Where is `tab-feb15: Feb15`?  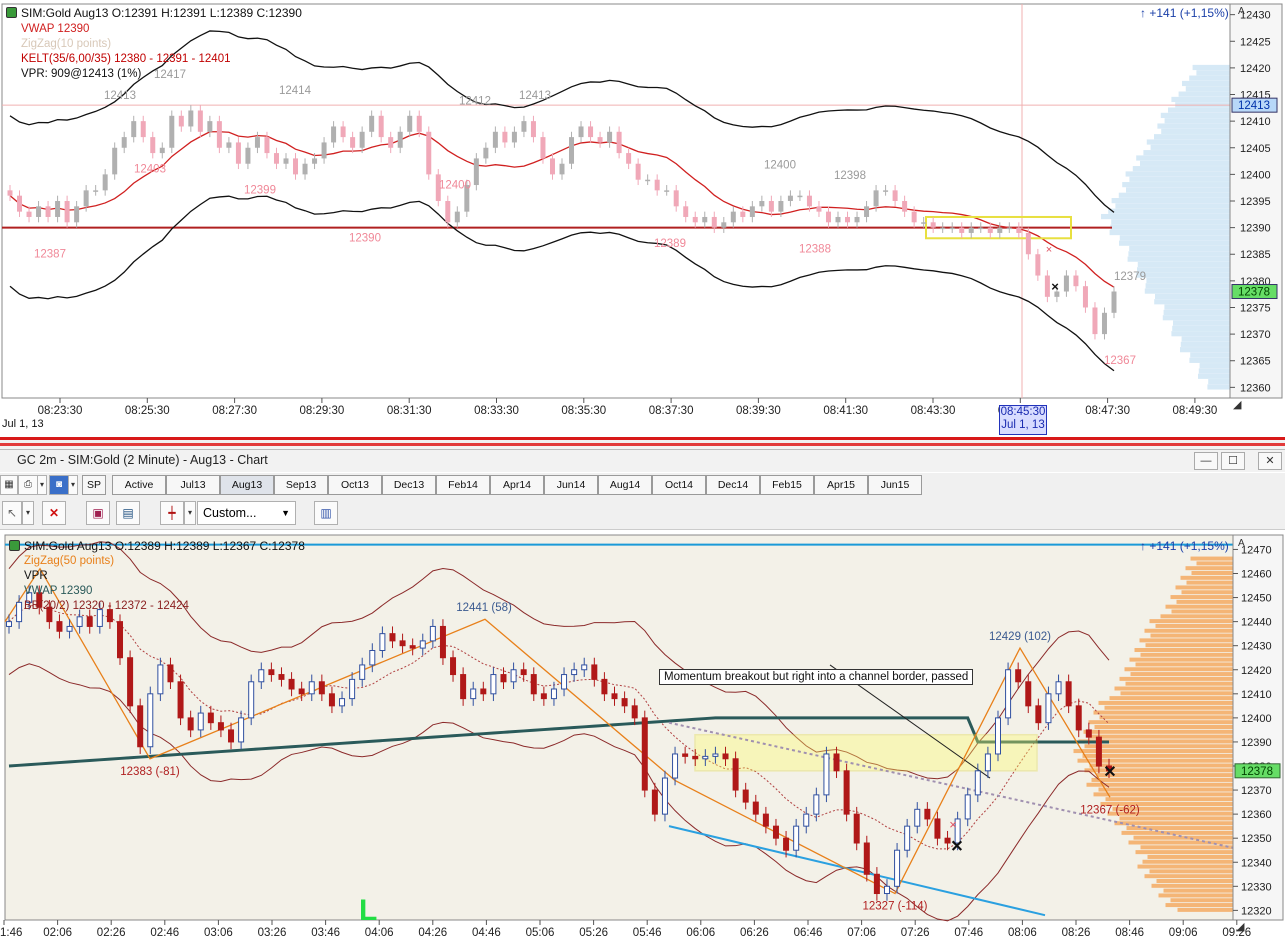
tab-feb15: Feb15 is located at coordinates (787, 485).